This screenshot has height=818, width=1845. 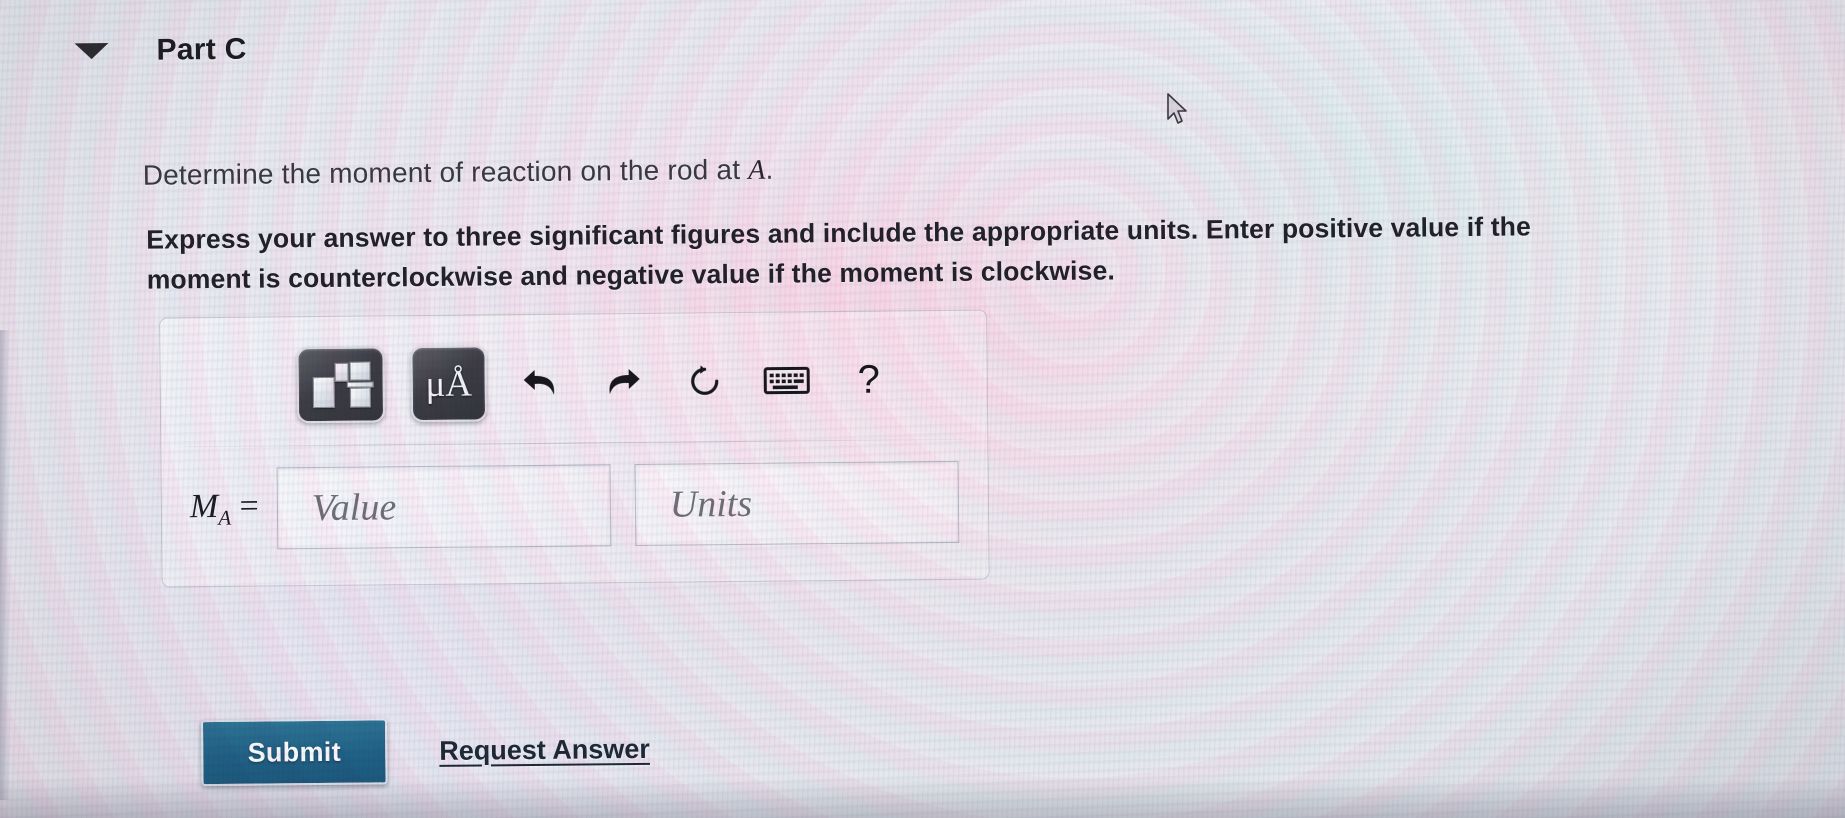 What do you see at coordinates (711, 504) in the screenshot?
I see `units-input-placeholder: Units` at bounding box center [711, 504].